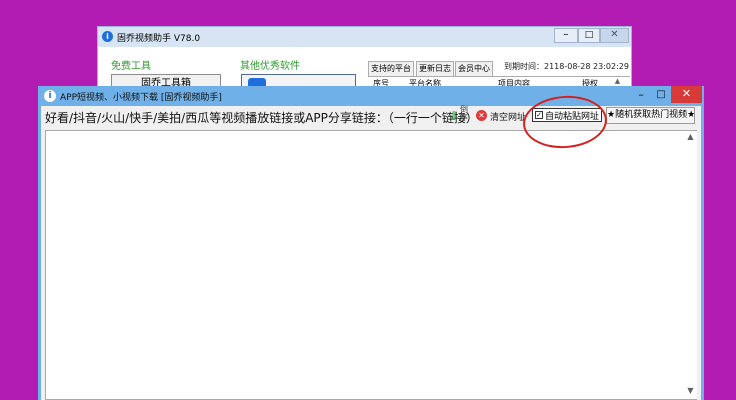 The width and height of the screenshot is (736, 400). Describe the element at coordinates (690, 137) in the screenshot. I see `scroll-up-arrow-icon: ▲` at that location.